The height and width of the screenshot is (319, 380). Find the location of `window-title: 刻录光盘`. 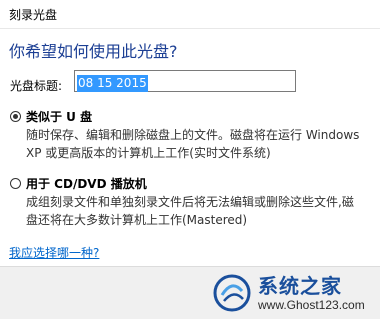

window-title: 刻录光盘 is located at coordinates (33, 15).